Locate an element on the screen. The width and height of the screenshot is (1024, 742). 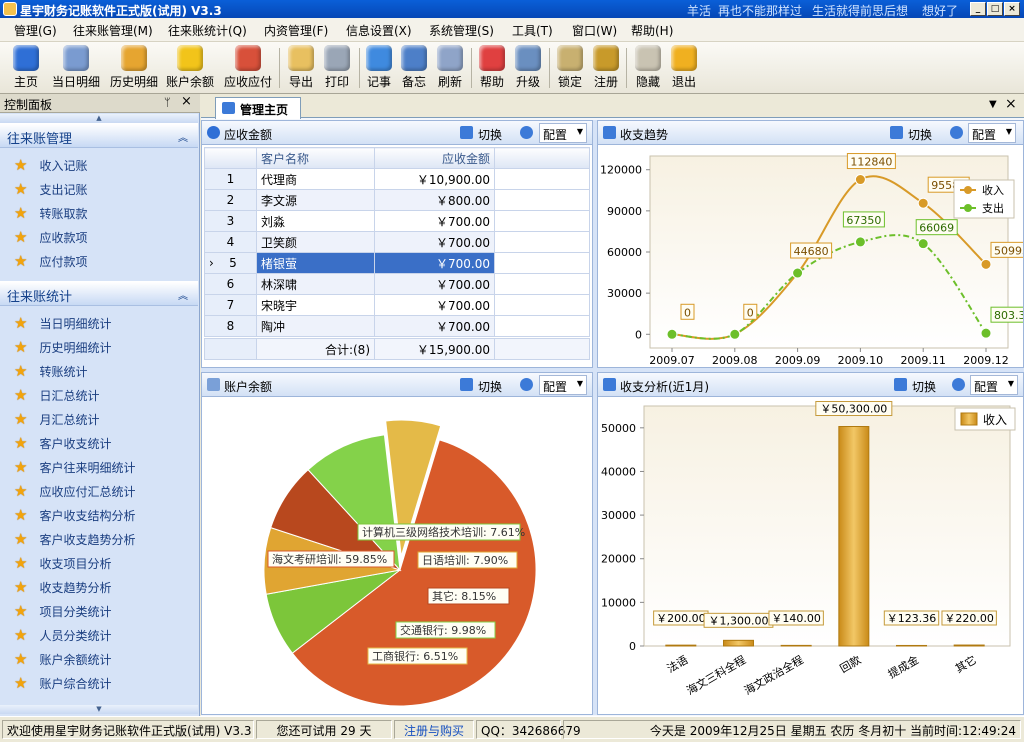
menu-tools: 工具(T) is located at coordinates (532, 30).